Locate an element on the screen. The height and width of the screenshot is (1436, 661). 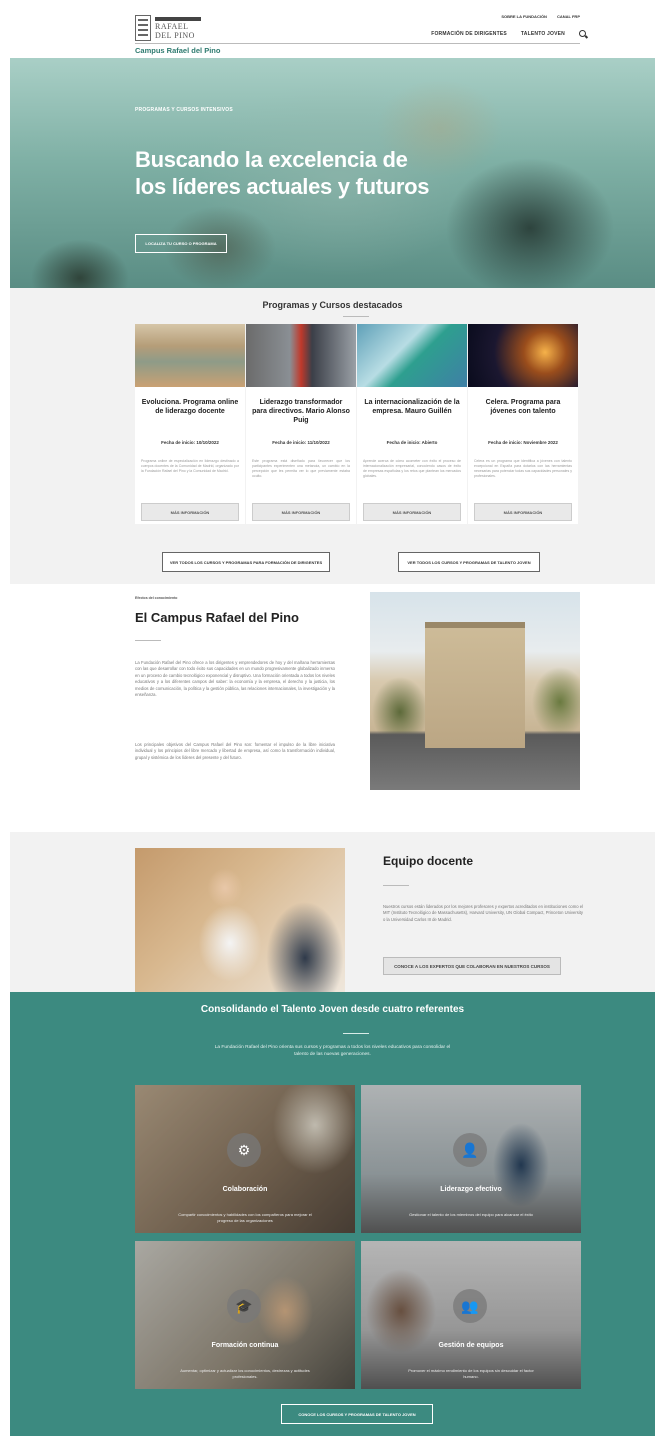
hero-cta-button: LOCALIZA TU CURSO O PROGRAMA is located at coordinates (181, 243).